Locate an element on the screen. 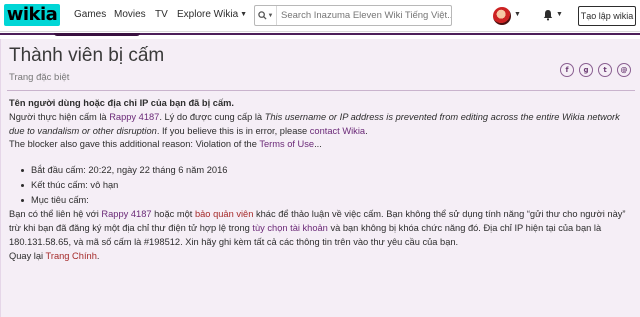  email-icon: @ is located at coordinates (624, 70).